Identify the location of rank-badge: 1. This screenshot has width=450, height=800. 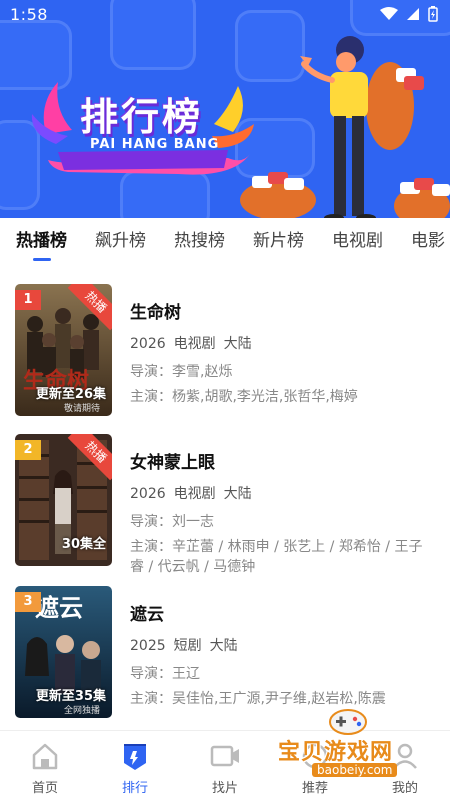
(28, 300).